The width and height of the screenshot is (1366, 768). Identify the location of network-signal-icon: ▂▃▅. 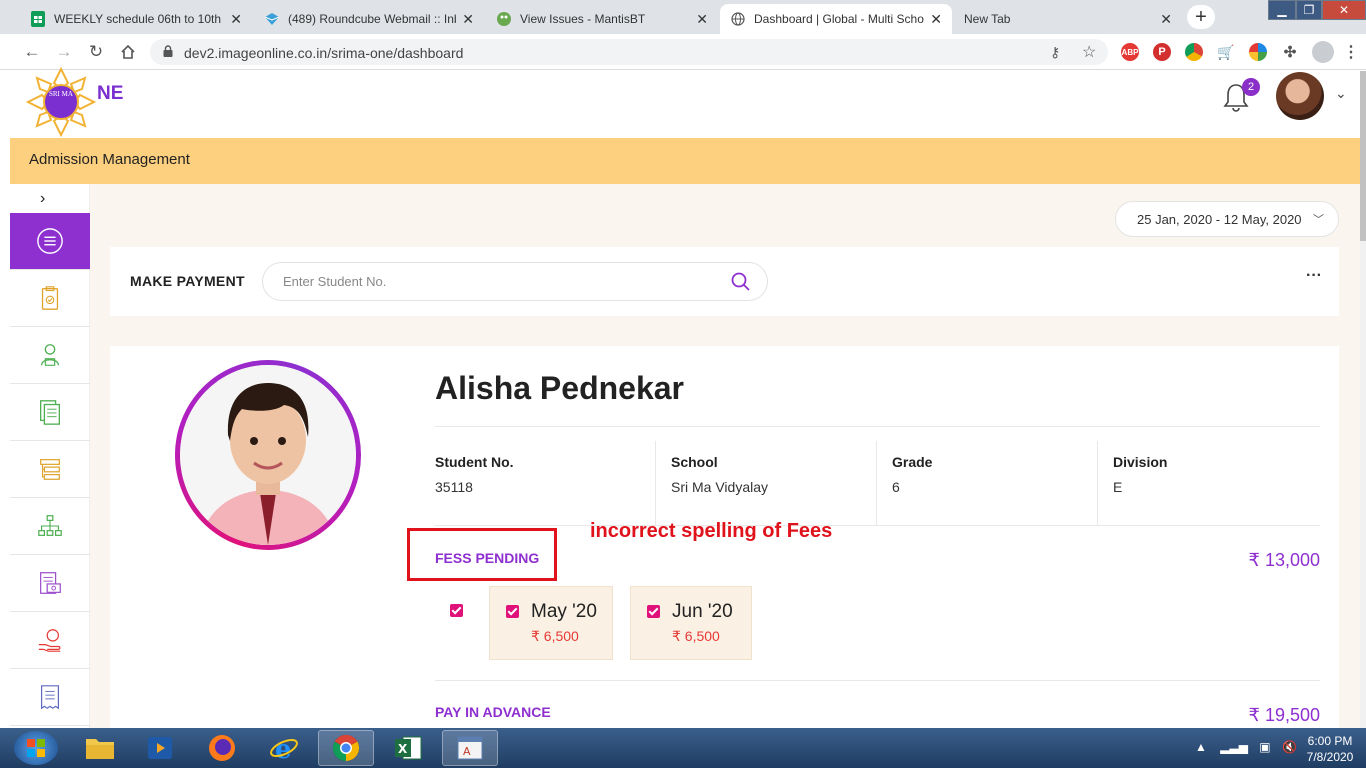
(1234, 747).